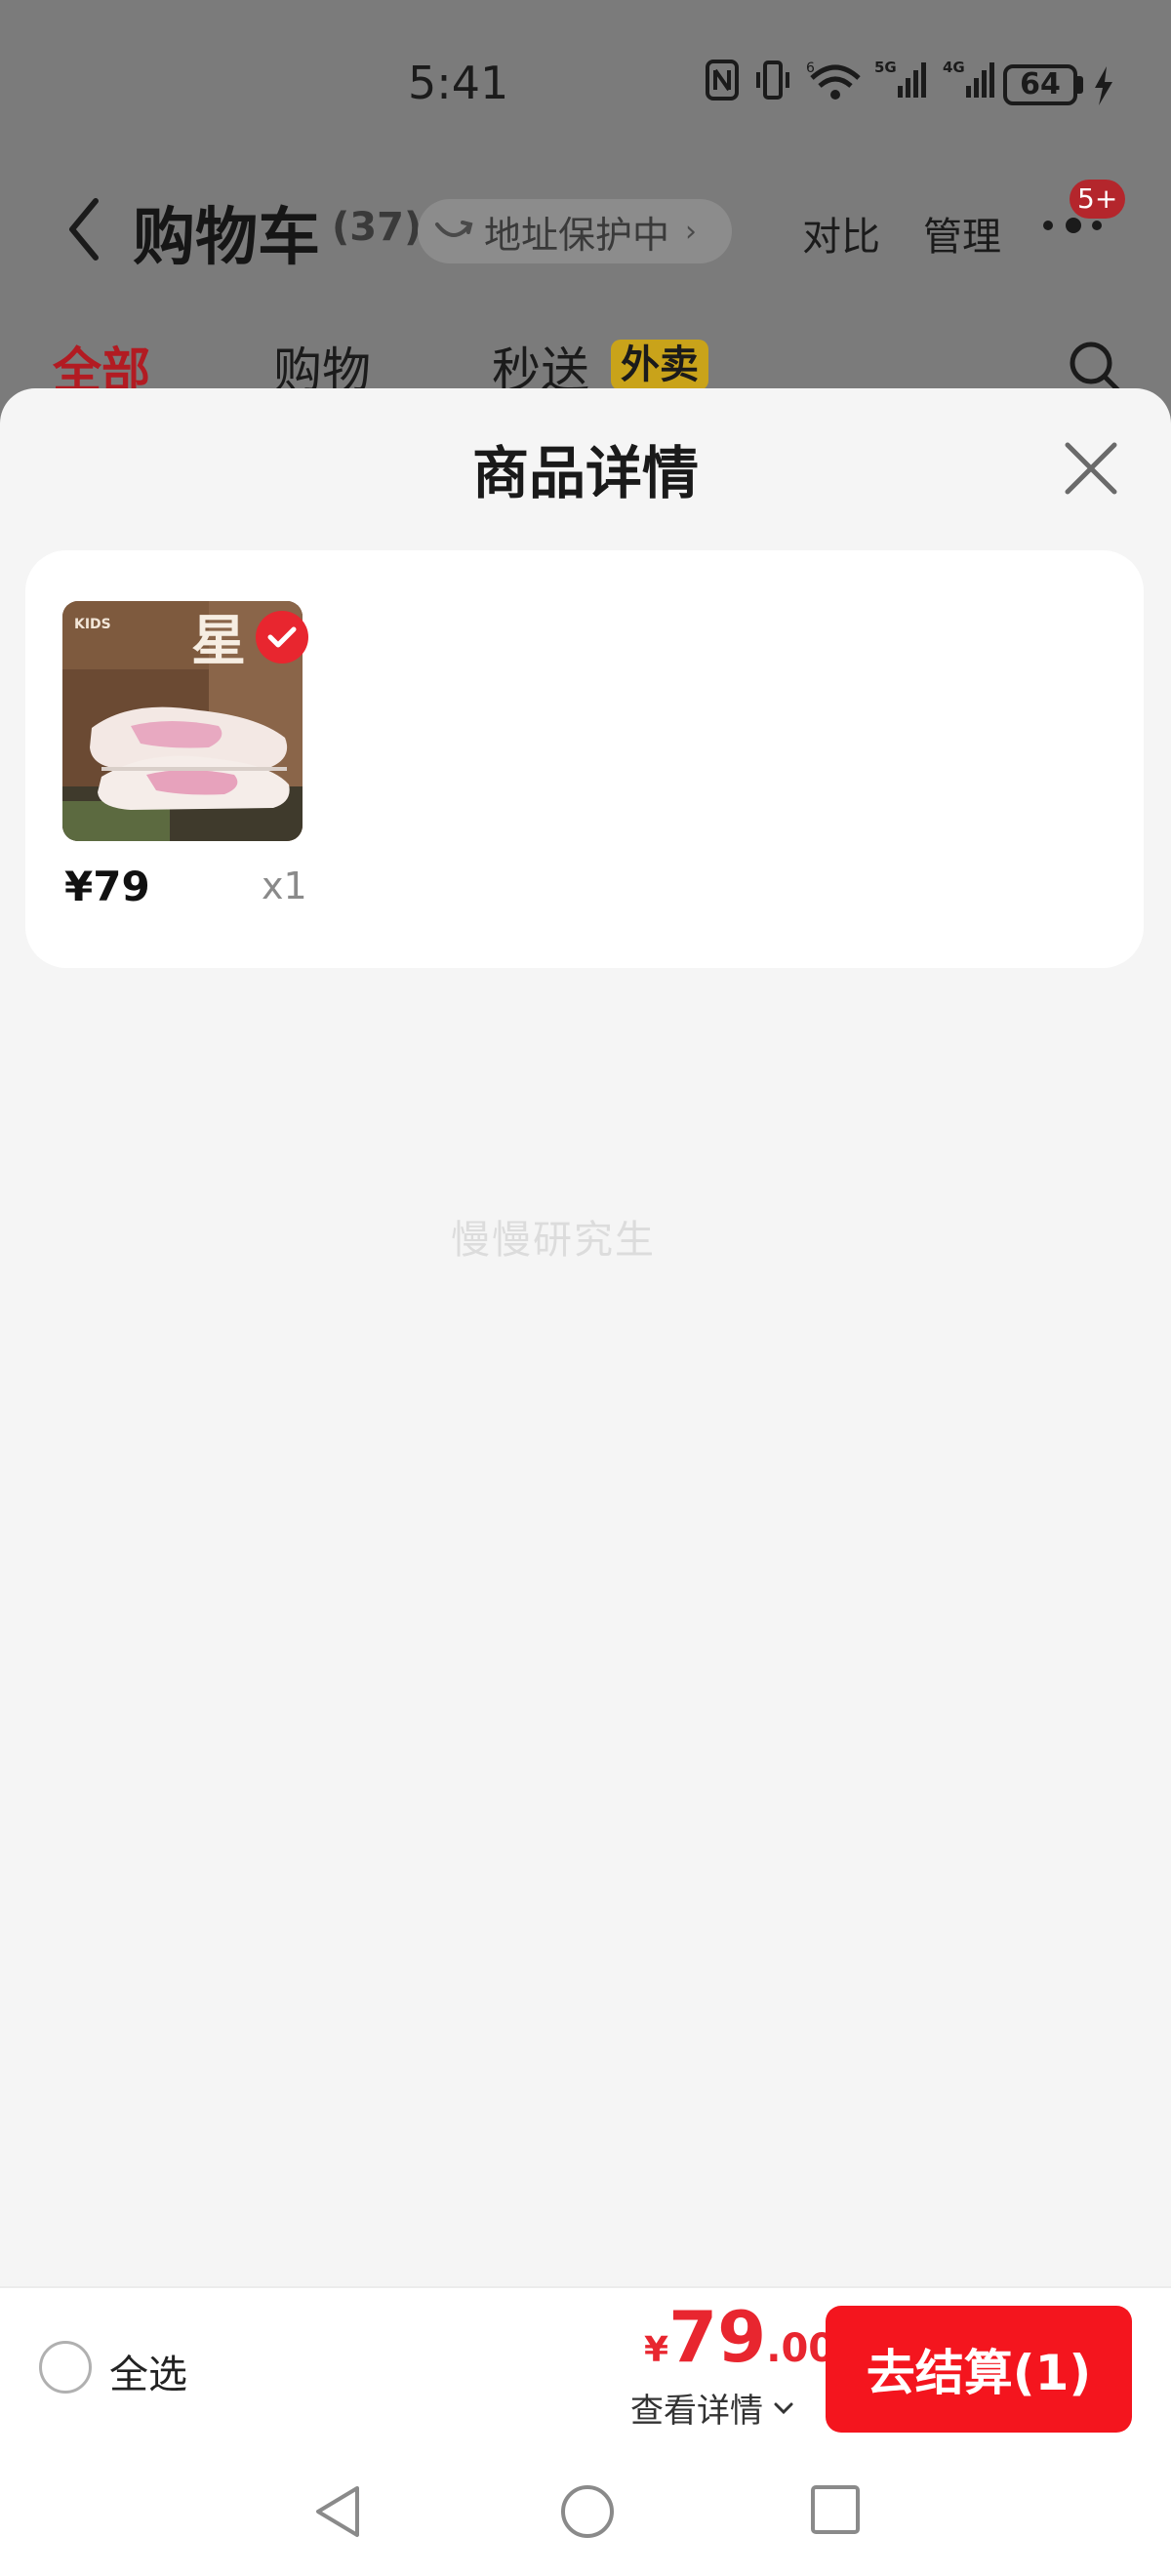 The height and width of the screenshot is (2576, 1171). Describe the element at coordinates (226, 238) in the screenshot. I see `page-title: 购物车` at that location.